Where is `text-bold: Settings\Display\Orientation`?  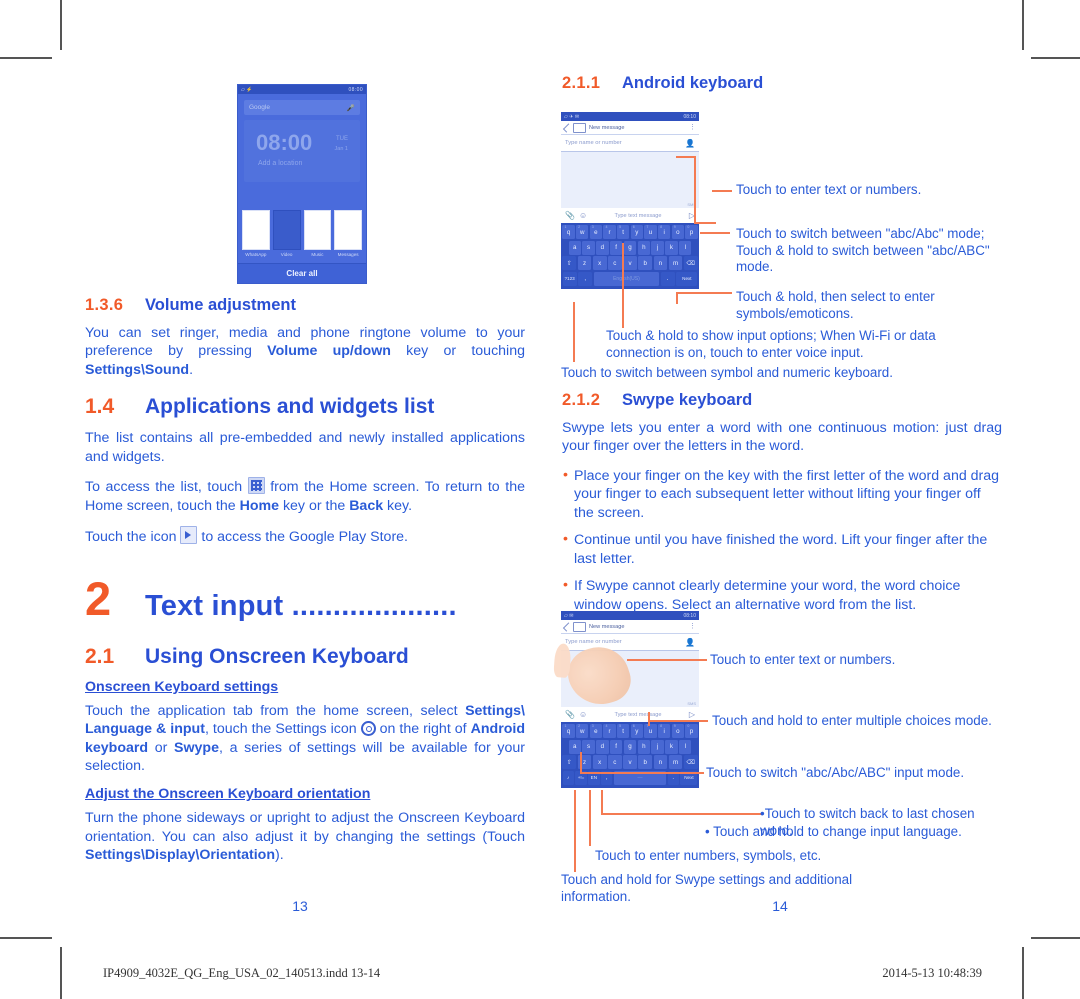 text-bold: Settings\Display\Orientation is located at coordinates (180, 855).